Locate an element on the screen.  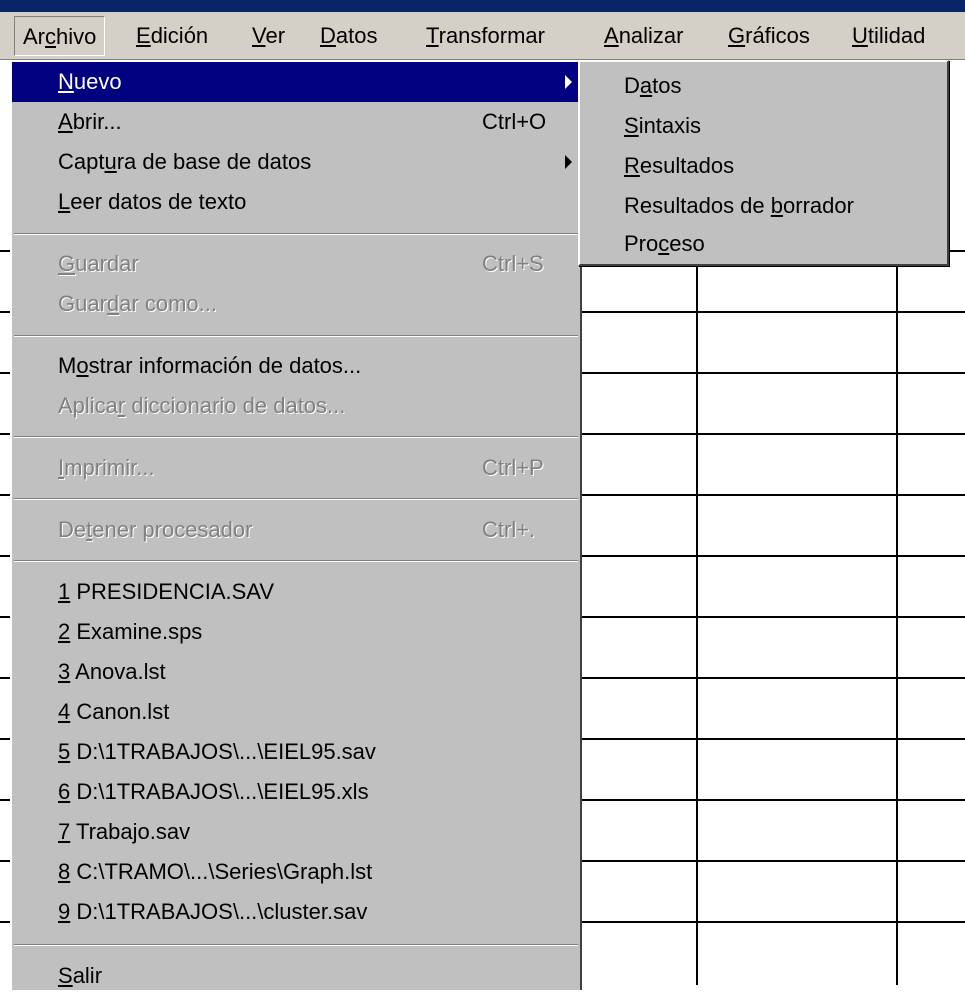
menu-item-recent-file-5: 5 D:\1TRABAJOS\...\EIEL95.sav is located at coordinates (296, 752).